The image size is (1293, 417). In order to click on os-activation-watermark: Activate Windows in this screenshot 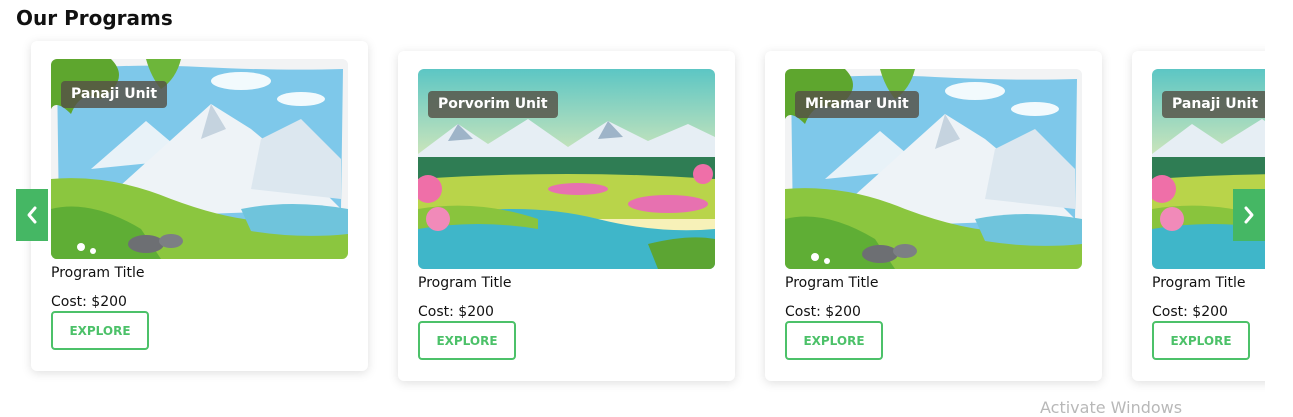, I will do `click(1111, 407)`.